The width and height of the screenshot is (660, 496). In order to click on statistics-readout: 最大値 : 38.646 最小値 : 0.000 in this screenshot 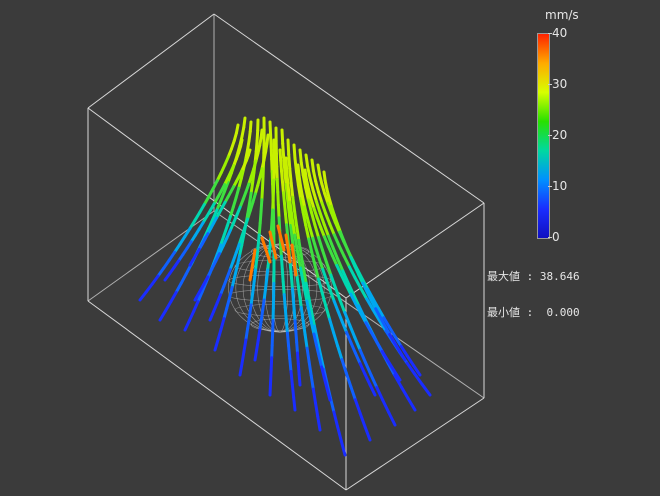, I will do `click(533, 295)`.